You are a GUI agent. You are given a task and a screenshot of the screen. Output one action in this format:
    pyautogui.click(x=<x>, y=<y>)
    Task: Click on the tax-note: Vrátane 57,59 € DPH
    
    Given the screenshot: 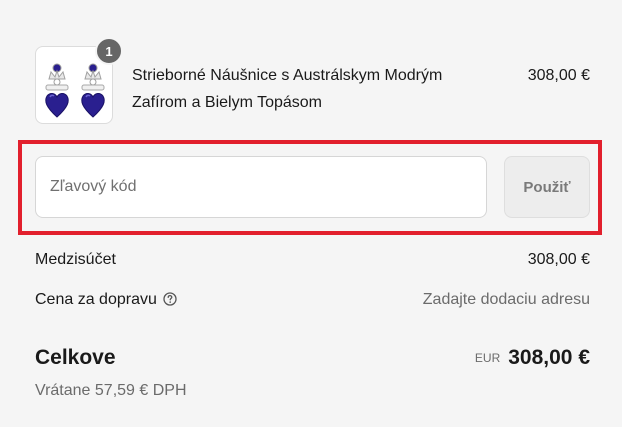 What is the action you would take?
    pyautogui.click(x=111, y=390)
    